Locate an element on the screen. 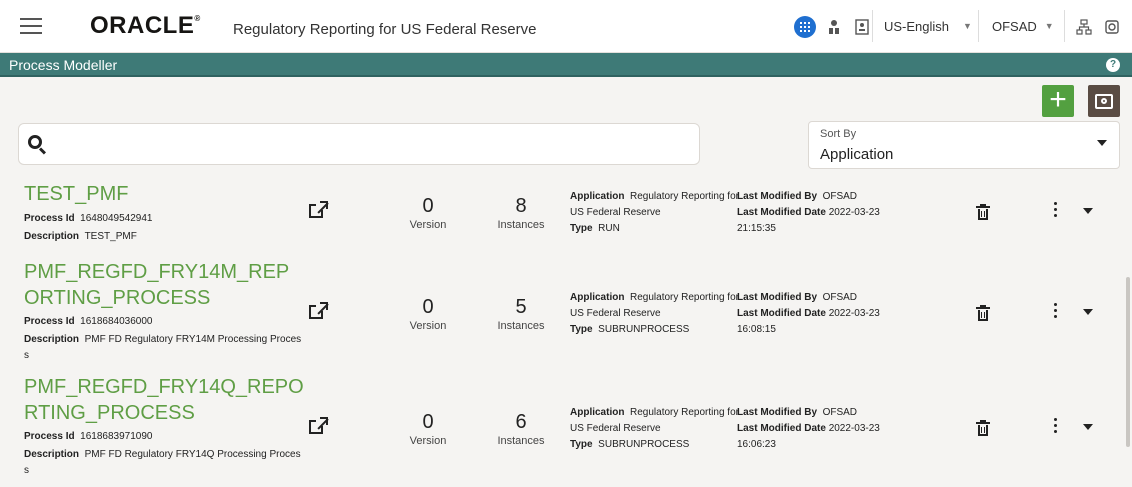 Image resolution: width=1132 pixels, height=487 pixels. vertical-scrollbar is located at coordinates (1128, 362).